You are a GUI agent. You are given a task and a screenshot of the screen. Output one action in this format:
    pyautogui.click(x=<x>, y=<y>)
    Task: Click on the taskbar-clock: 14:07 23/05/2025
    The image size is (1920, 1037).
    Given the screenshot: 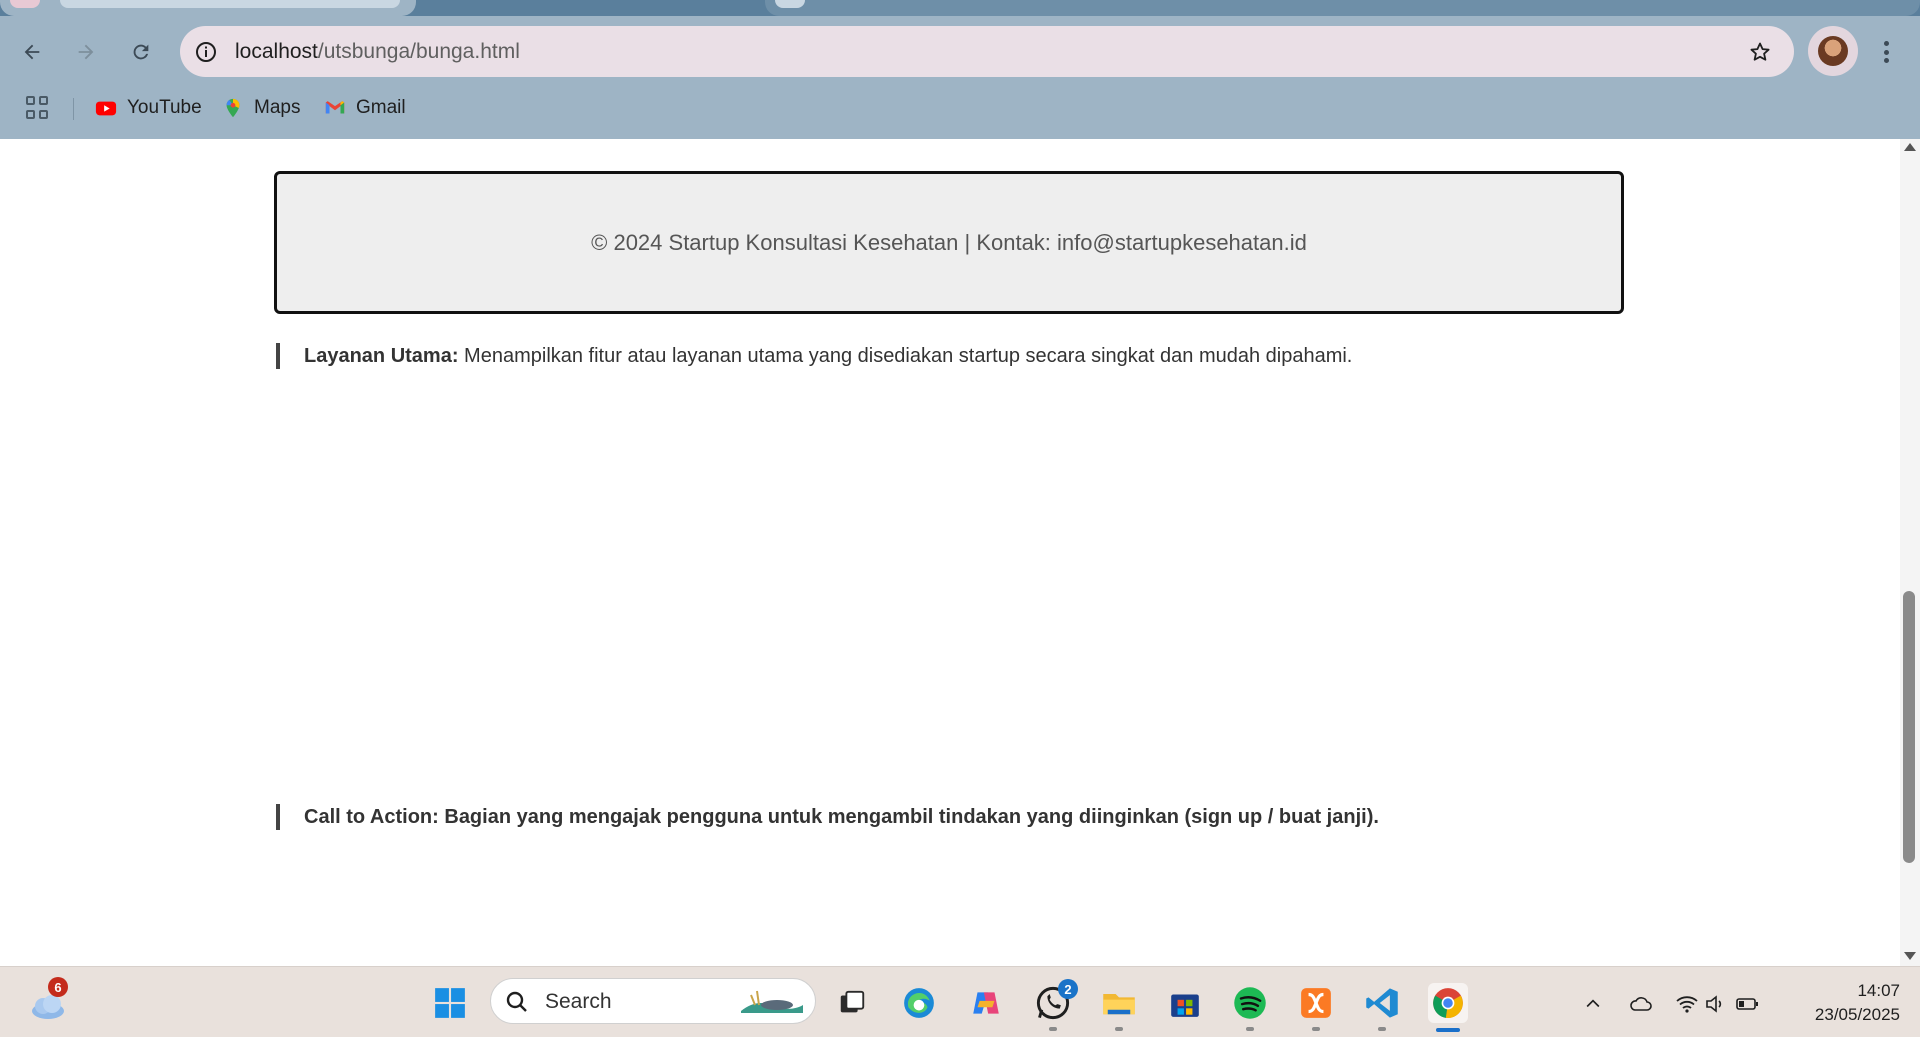 What is the action you would take?
    pyautogui.click(x=1845, y=1003)
    